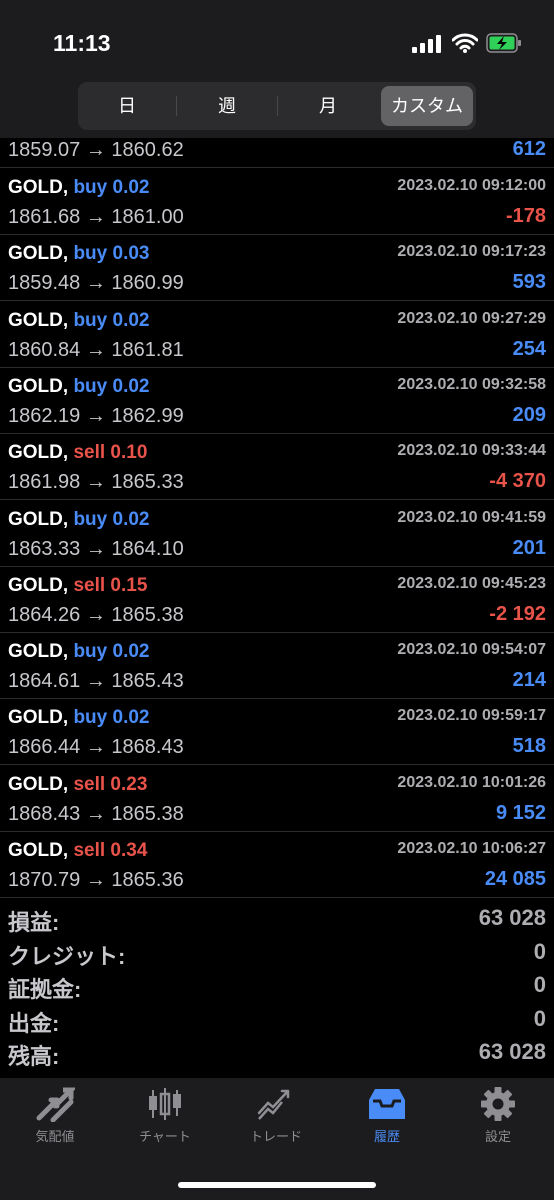 This screenshot has width=554, height=1200. Describe the element at coordinates (67, 956) in the screenshot. I see `summary-label: クレジット:` at that location.